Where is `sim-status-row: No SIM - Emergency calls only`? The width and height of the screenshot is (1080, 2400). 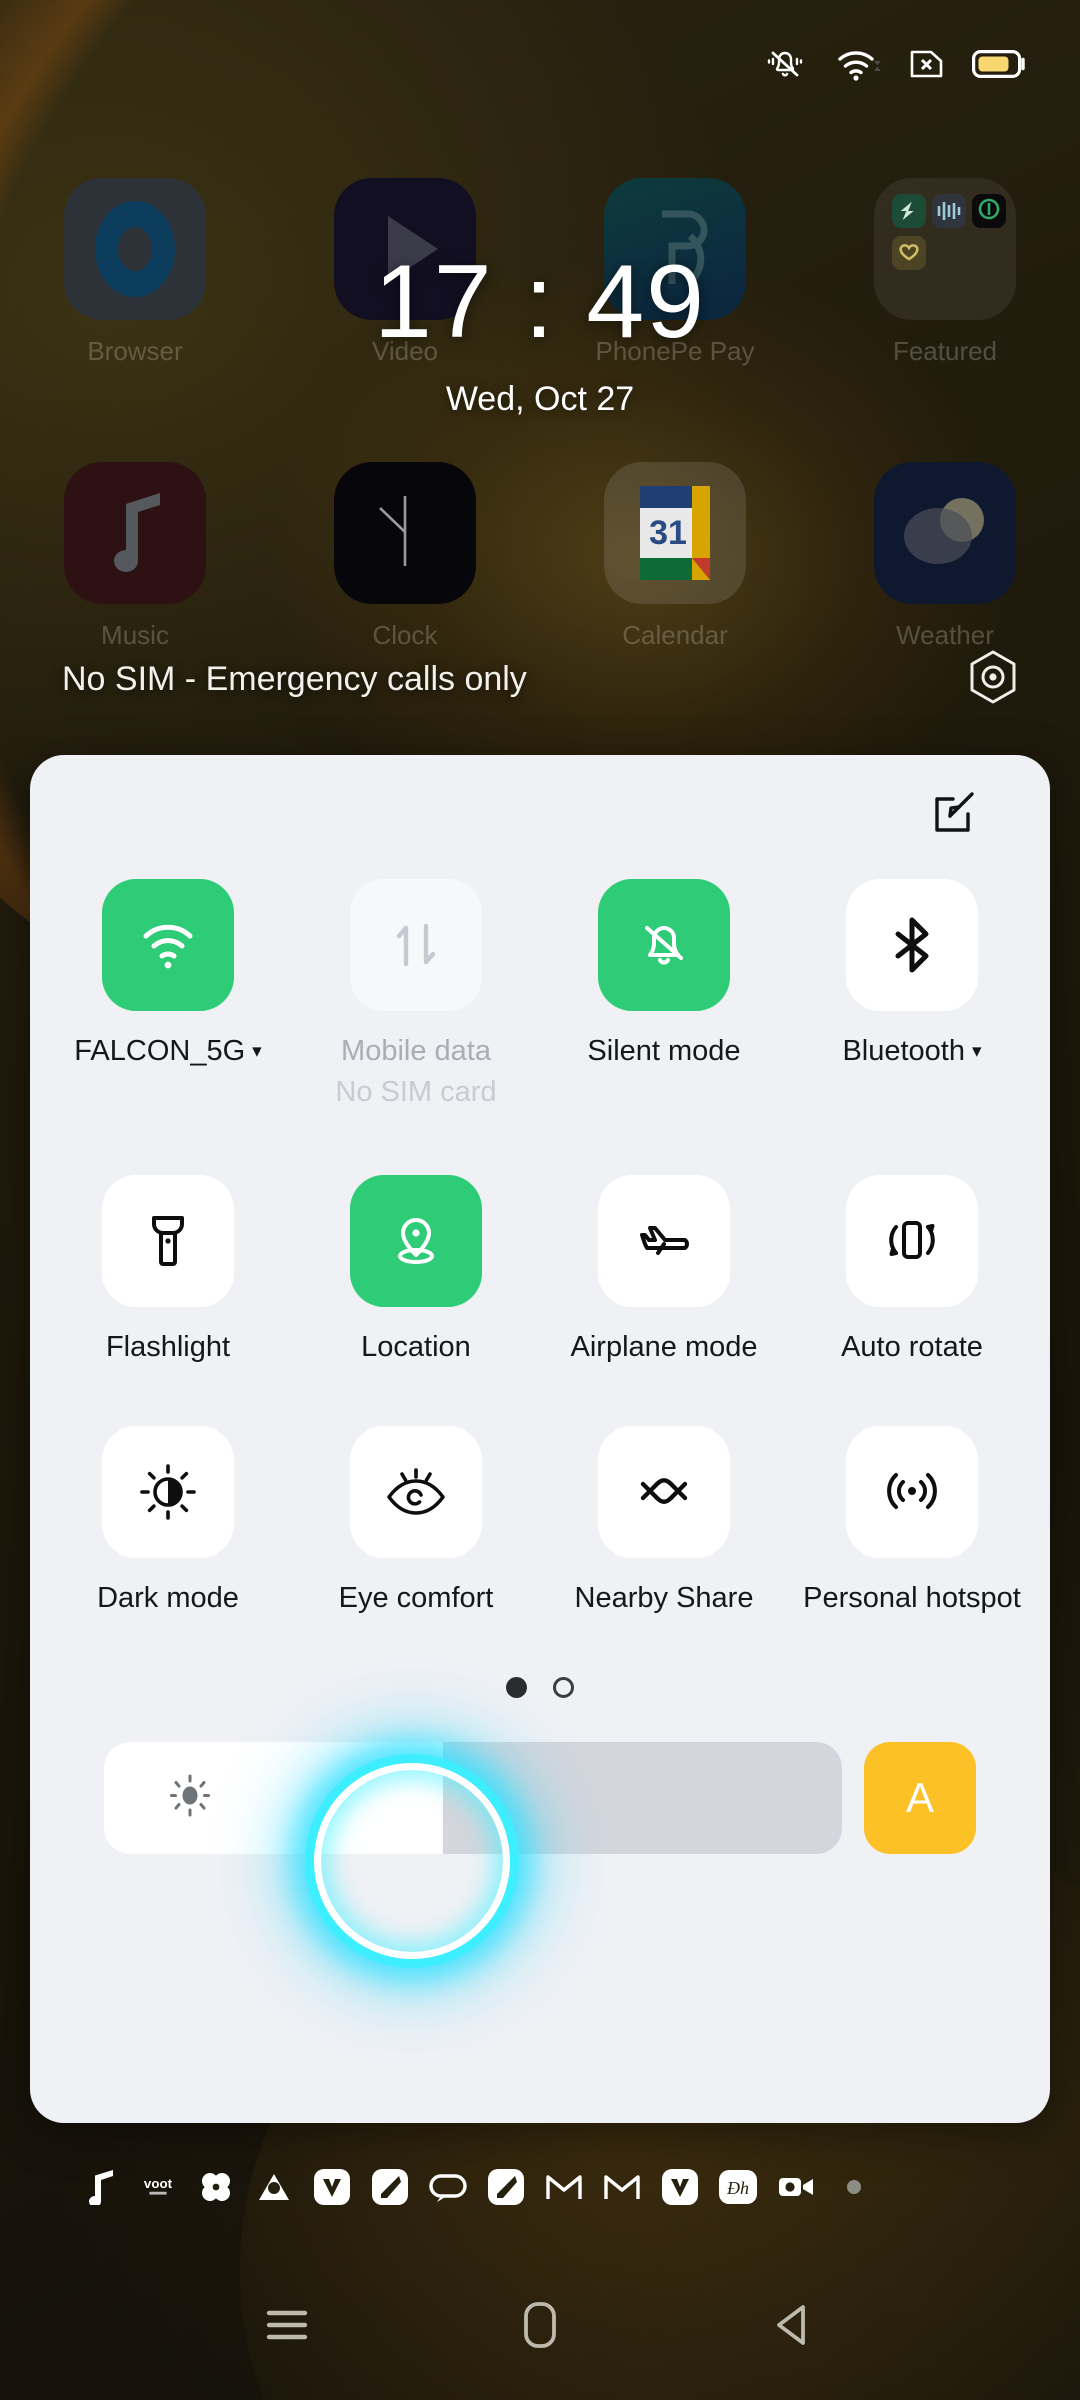 sim-status-row: No SIM - Emergency calls only is located at coordinates (540, 679).